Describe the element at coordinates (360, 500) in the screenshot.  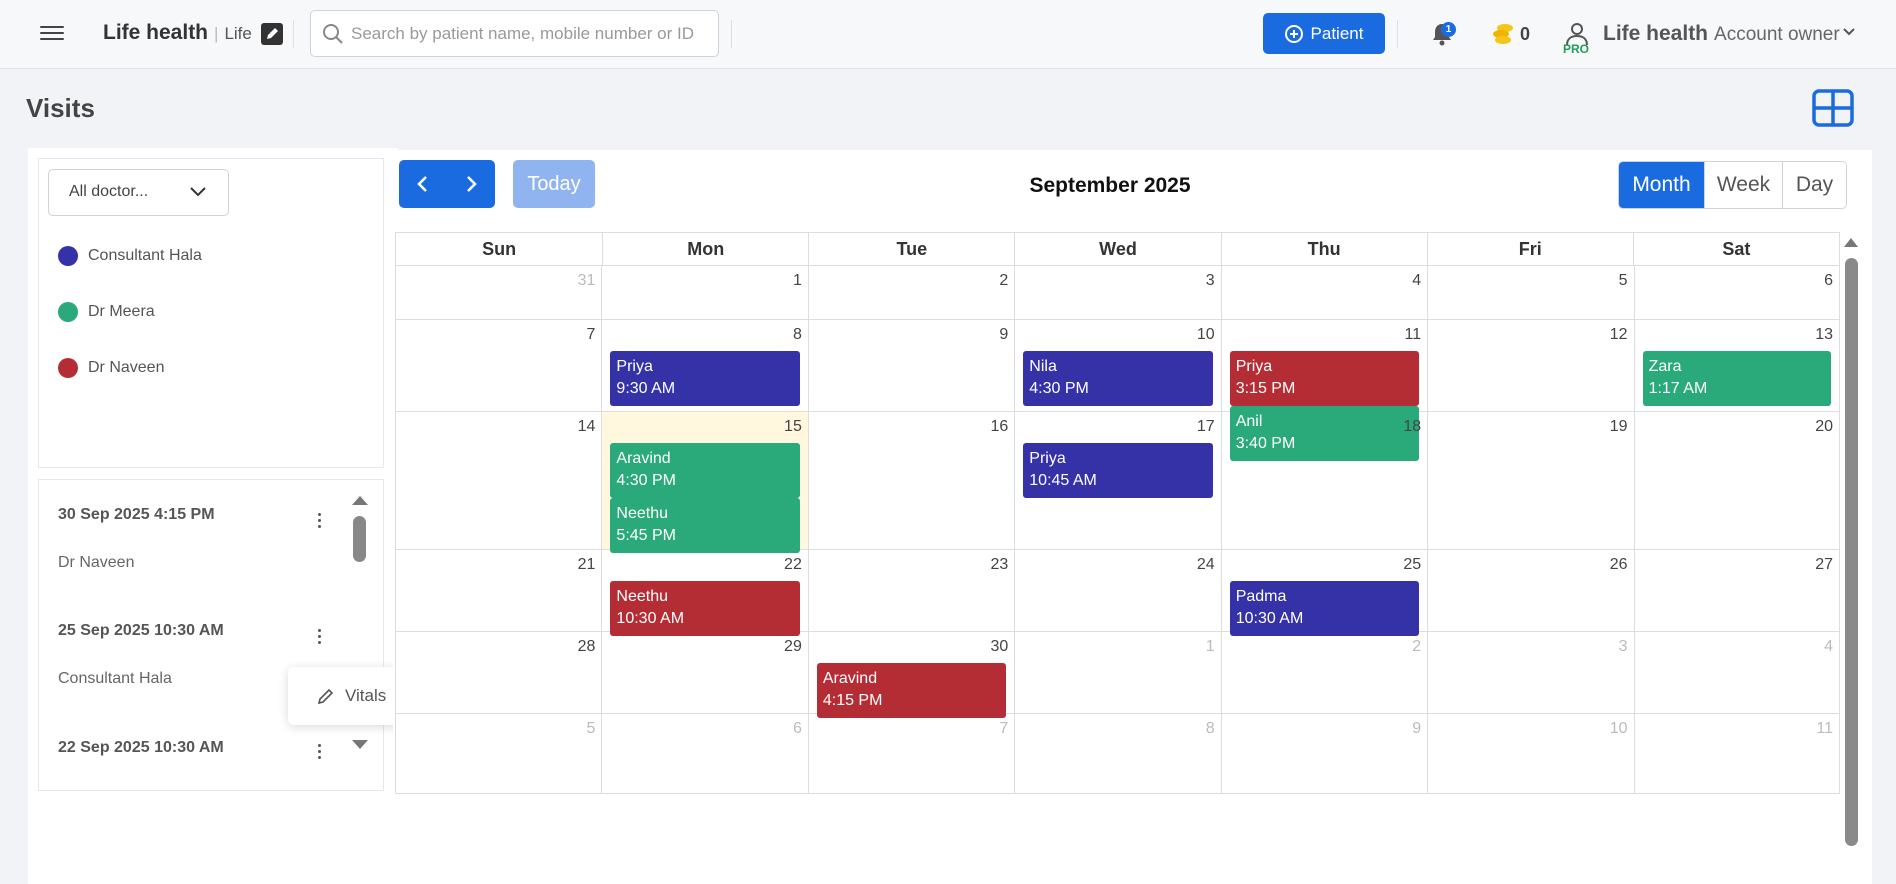
I see `scroll-up-arrow-icon` at that location.